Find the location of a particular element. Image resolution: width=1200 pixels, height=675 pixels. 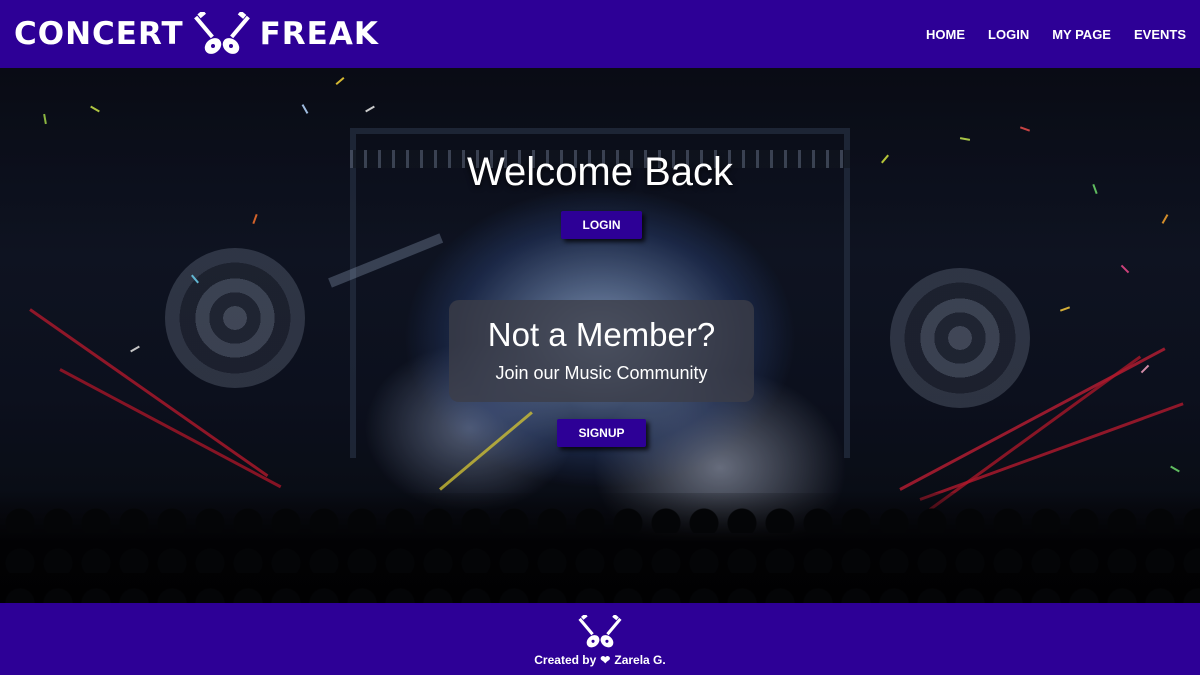

heart-icon: ❤ is located at coordinates (605, 660).